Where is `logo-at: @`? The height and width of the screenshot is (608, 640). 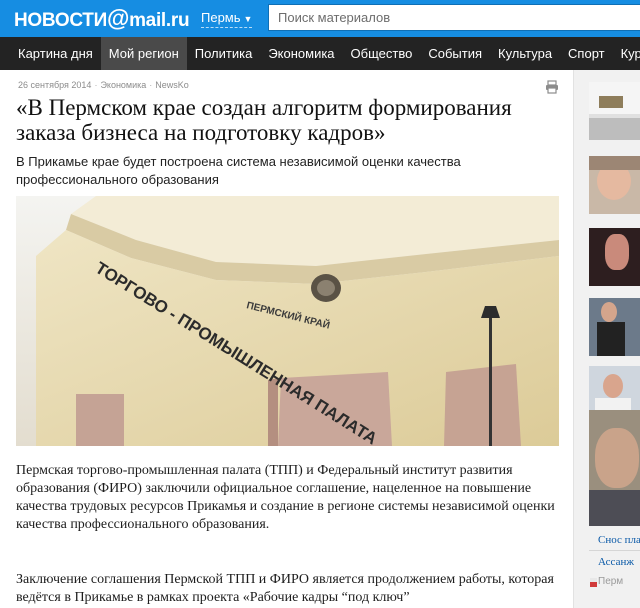 logo-at: @ is located at coordinates (118, 18).